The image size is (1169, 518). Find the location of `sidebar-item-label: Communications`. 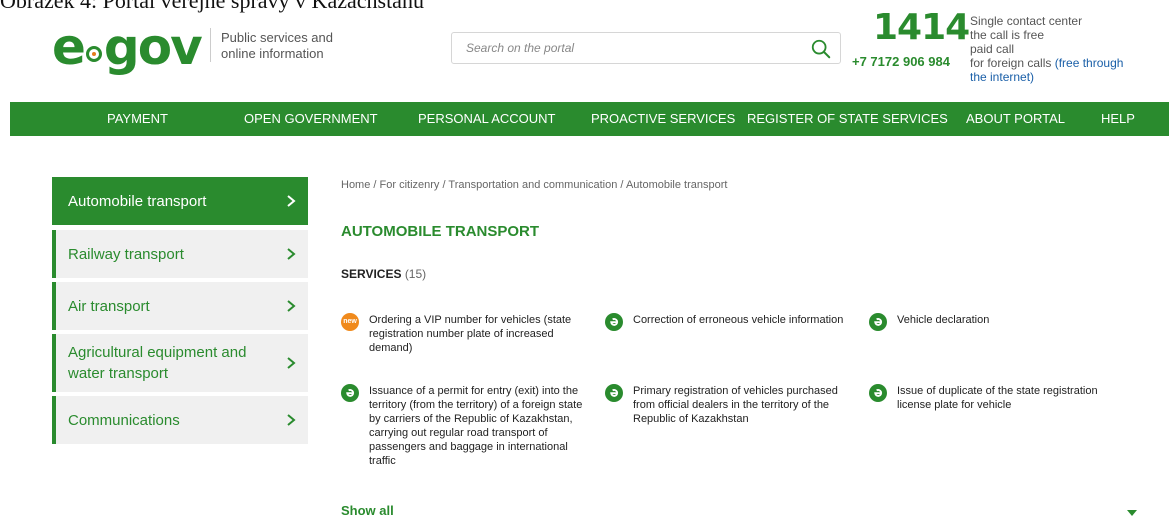

sidebar-item-label: Communications is located at coordinates (124, 420).